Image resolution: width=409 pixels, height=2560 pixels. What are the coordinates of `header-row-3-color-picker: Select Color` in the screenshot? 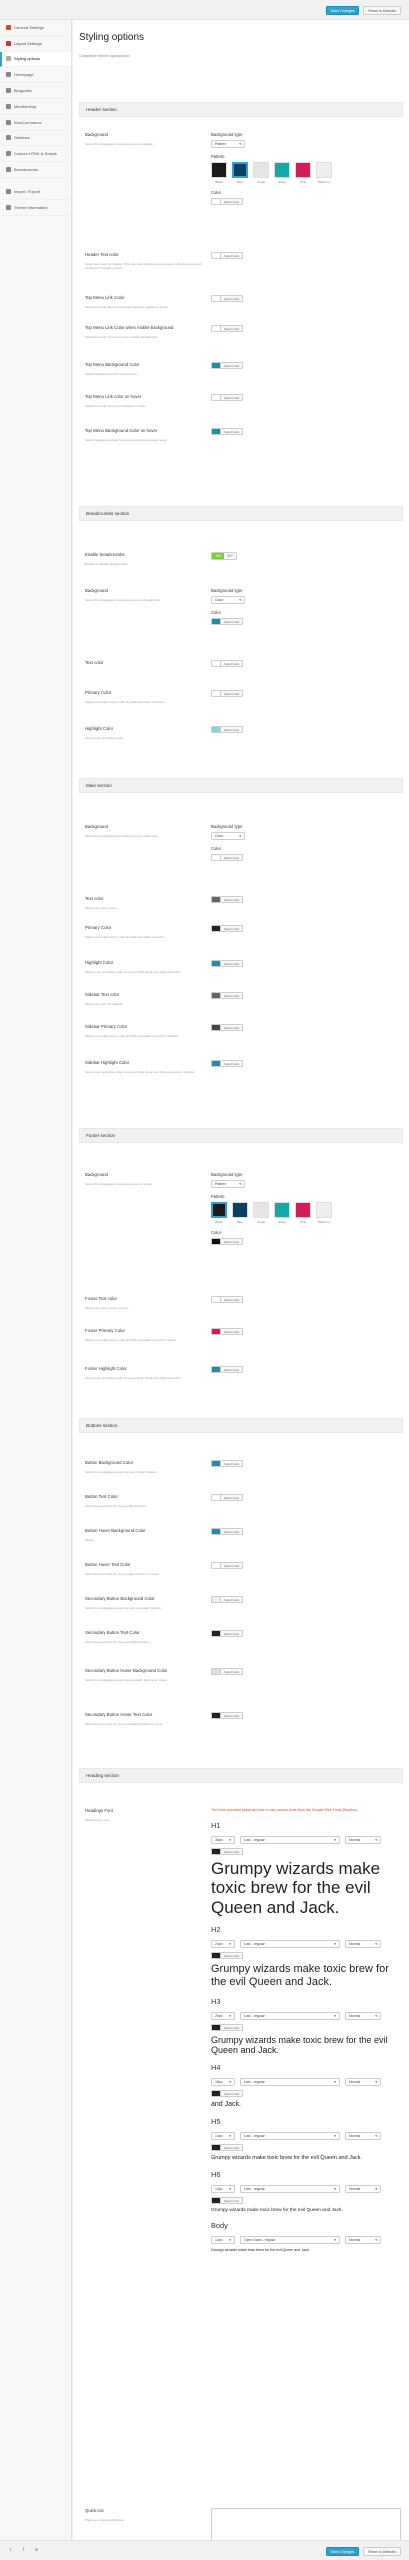 It's located at (306, 365).